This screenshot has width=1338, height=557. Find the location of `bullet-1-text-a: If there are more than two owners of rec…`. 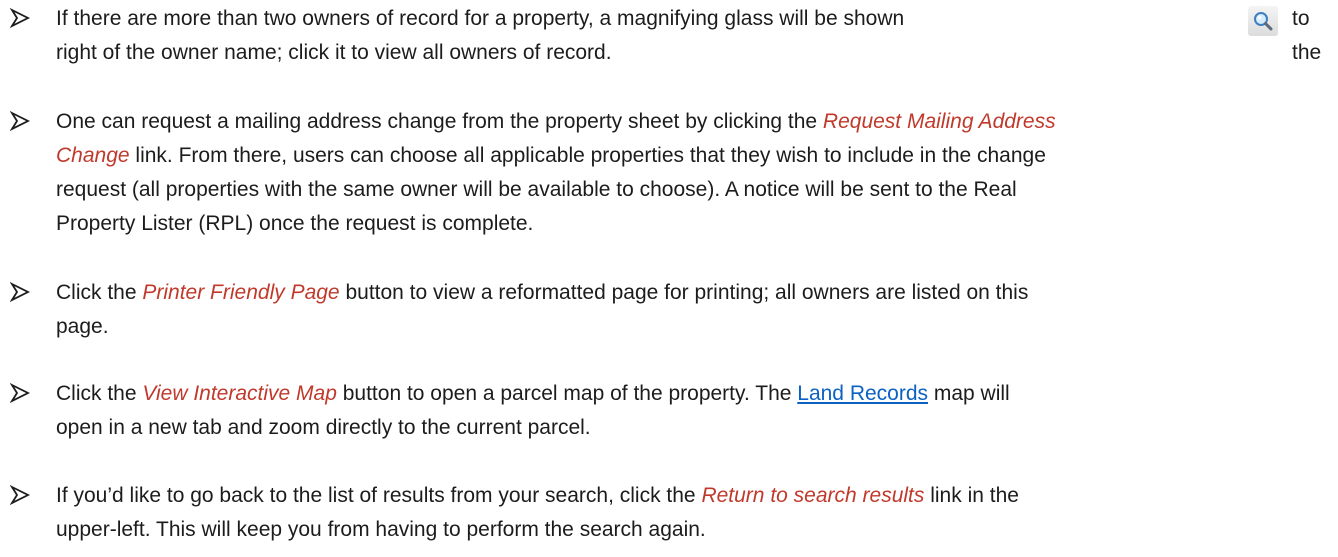

bullet-1-text-a: If there are more than two owners of rec… is located at coordinates (480, 18).